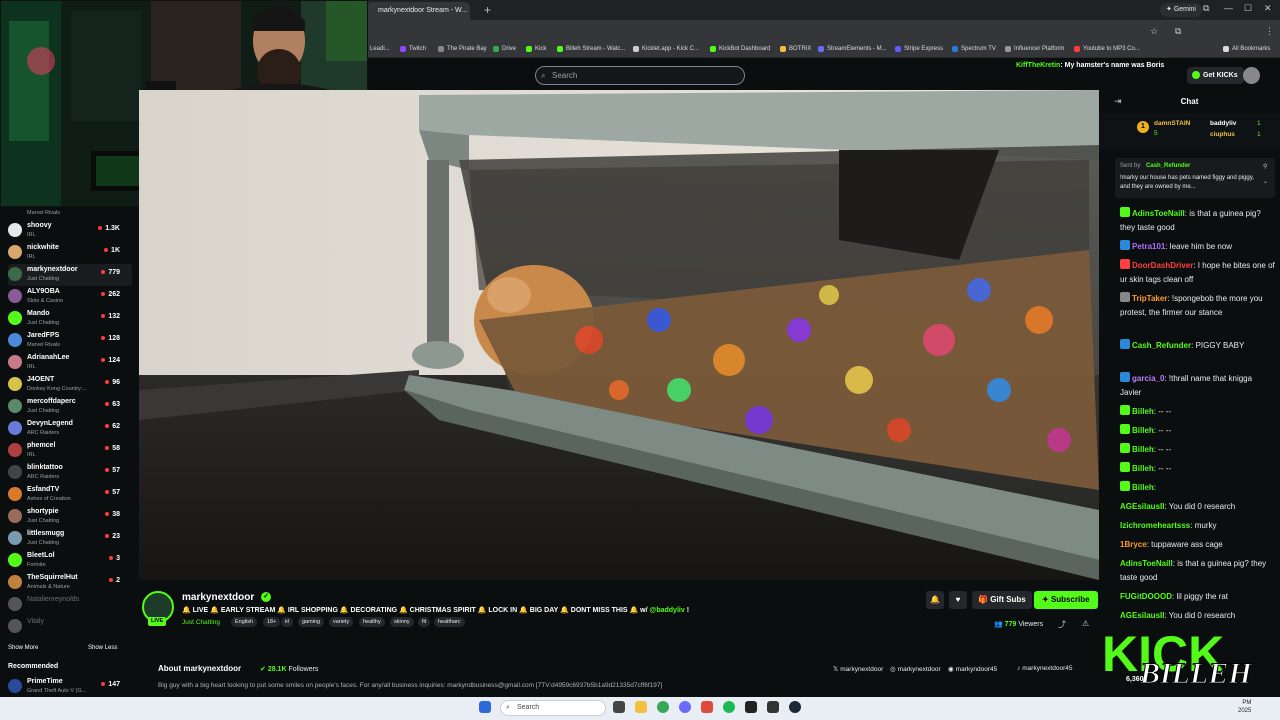  Describe the element at coordinates (272, 622) in the screenshot. I see `stream-tag: 18+` at that location.